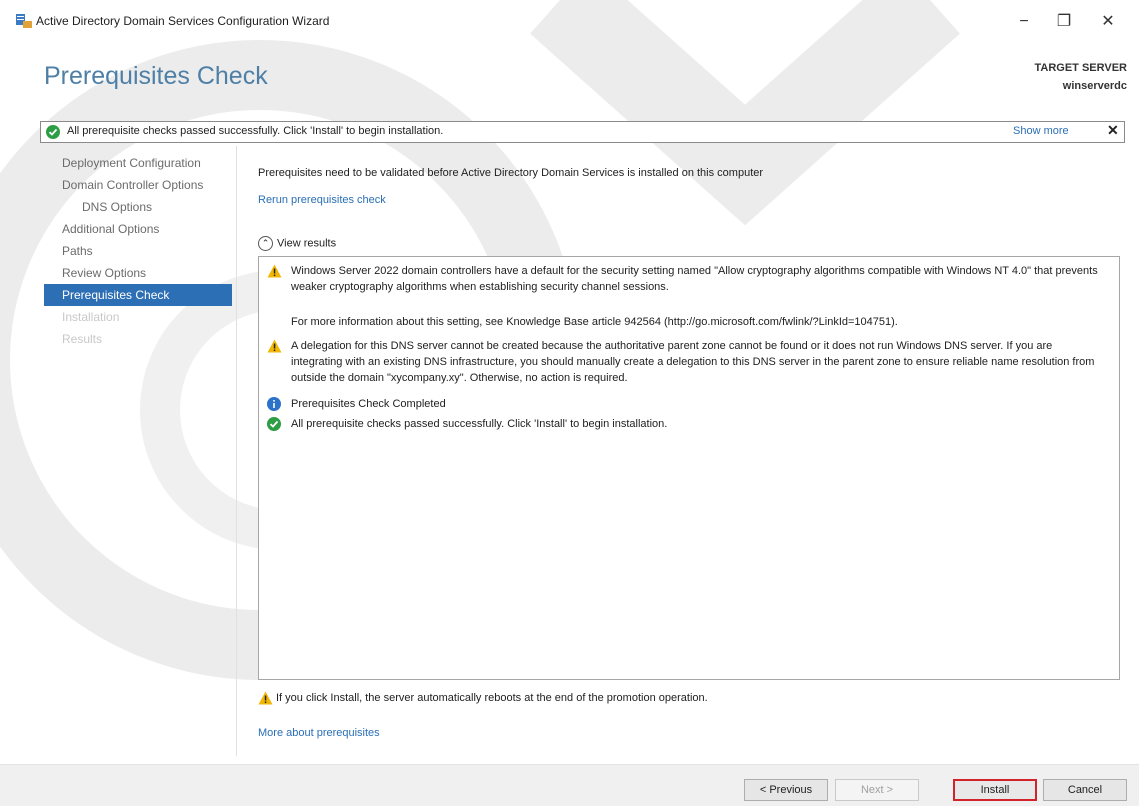 This screenshot has width=1139, height=806. I want to click on view-results-toggle: ⌃ View results, so click(297, 243).